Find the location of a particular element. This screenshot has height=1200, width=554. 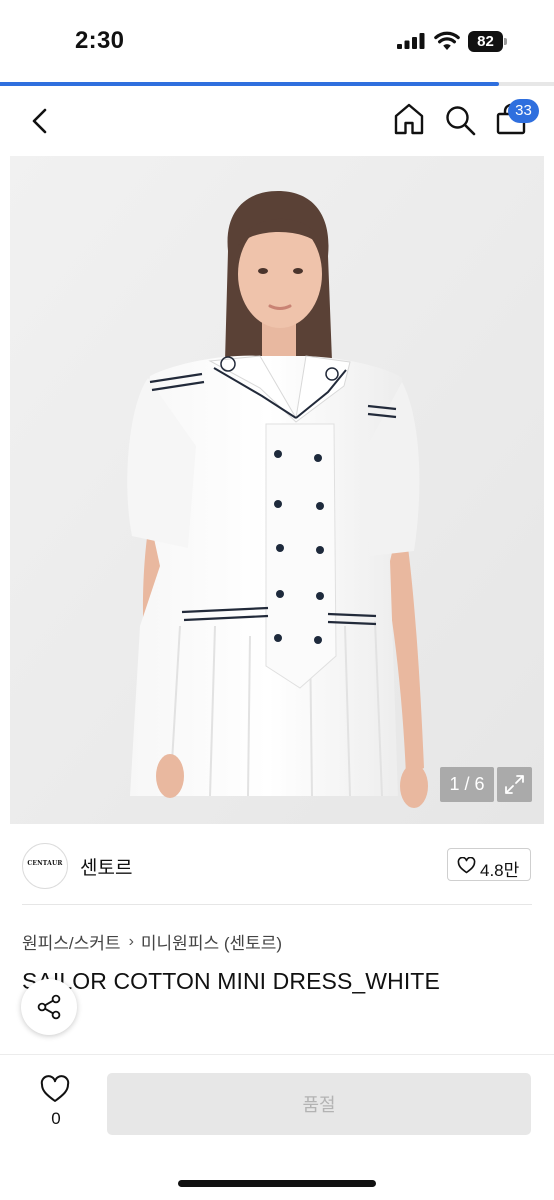

expand-button is located at coordinates (514, 784).